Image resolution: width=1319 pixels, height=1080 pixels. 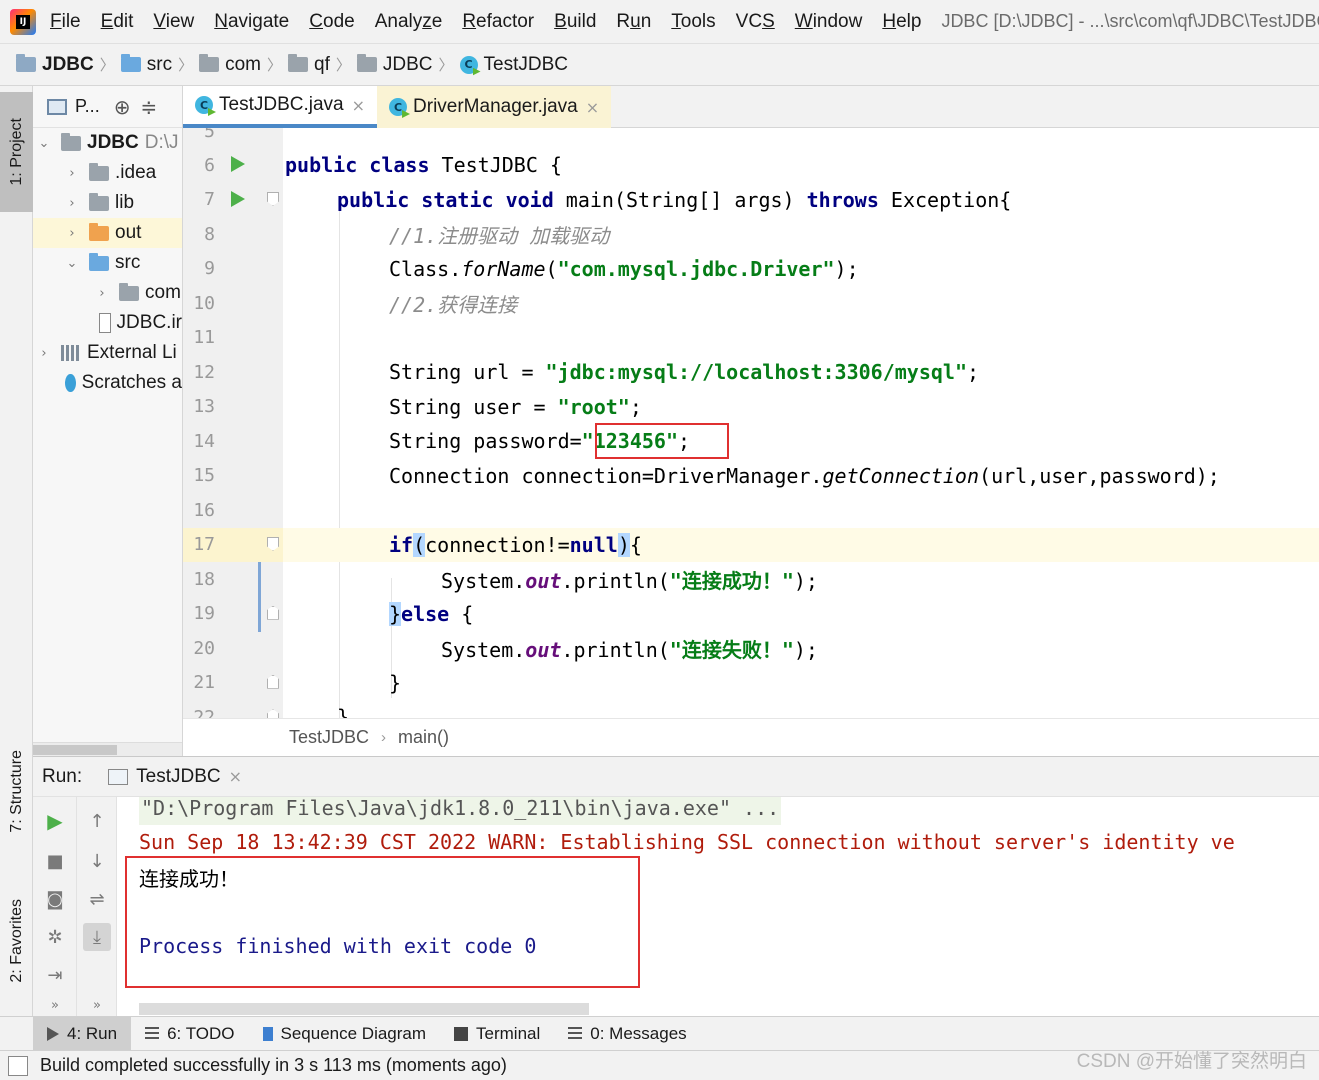 What do you see at coordinates (629, 649) in the screenshot?
I see `code-text: System.out.println("连接失败！");` at bounding box center [629, 649].